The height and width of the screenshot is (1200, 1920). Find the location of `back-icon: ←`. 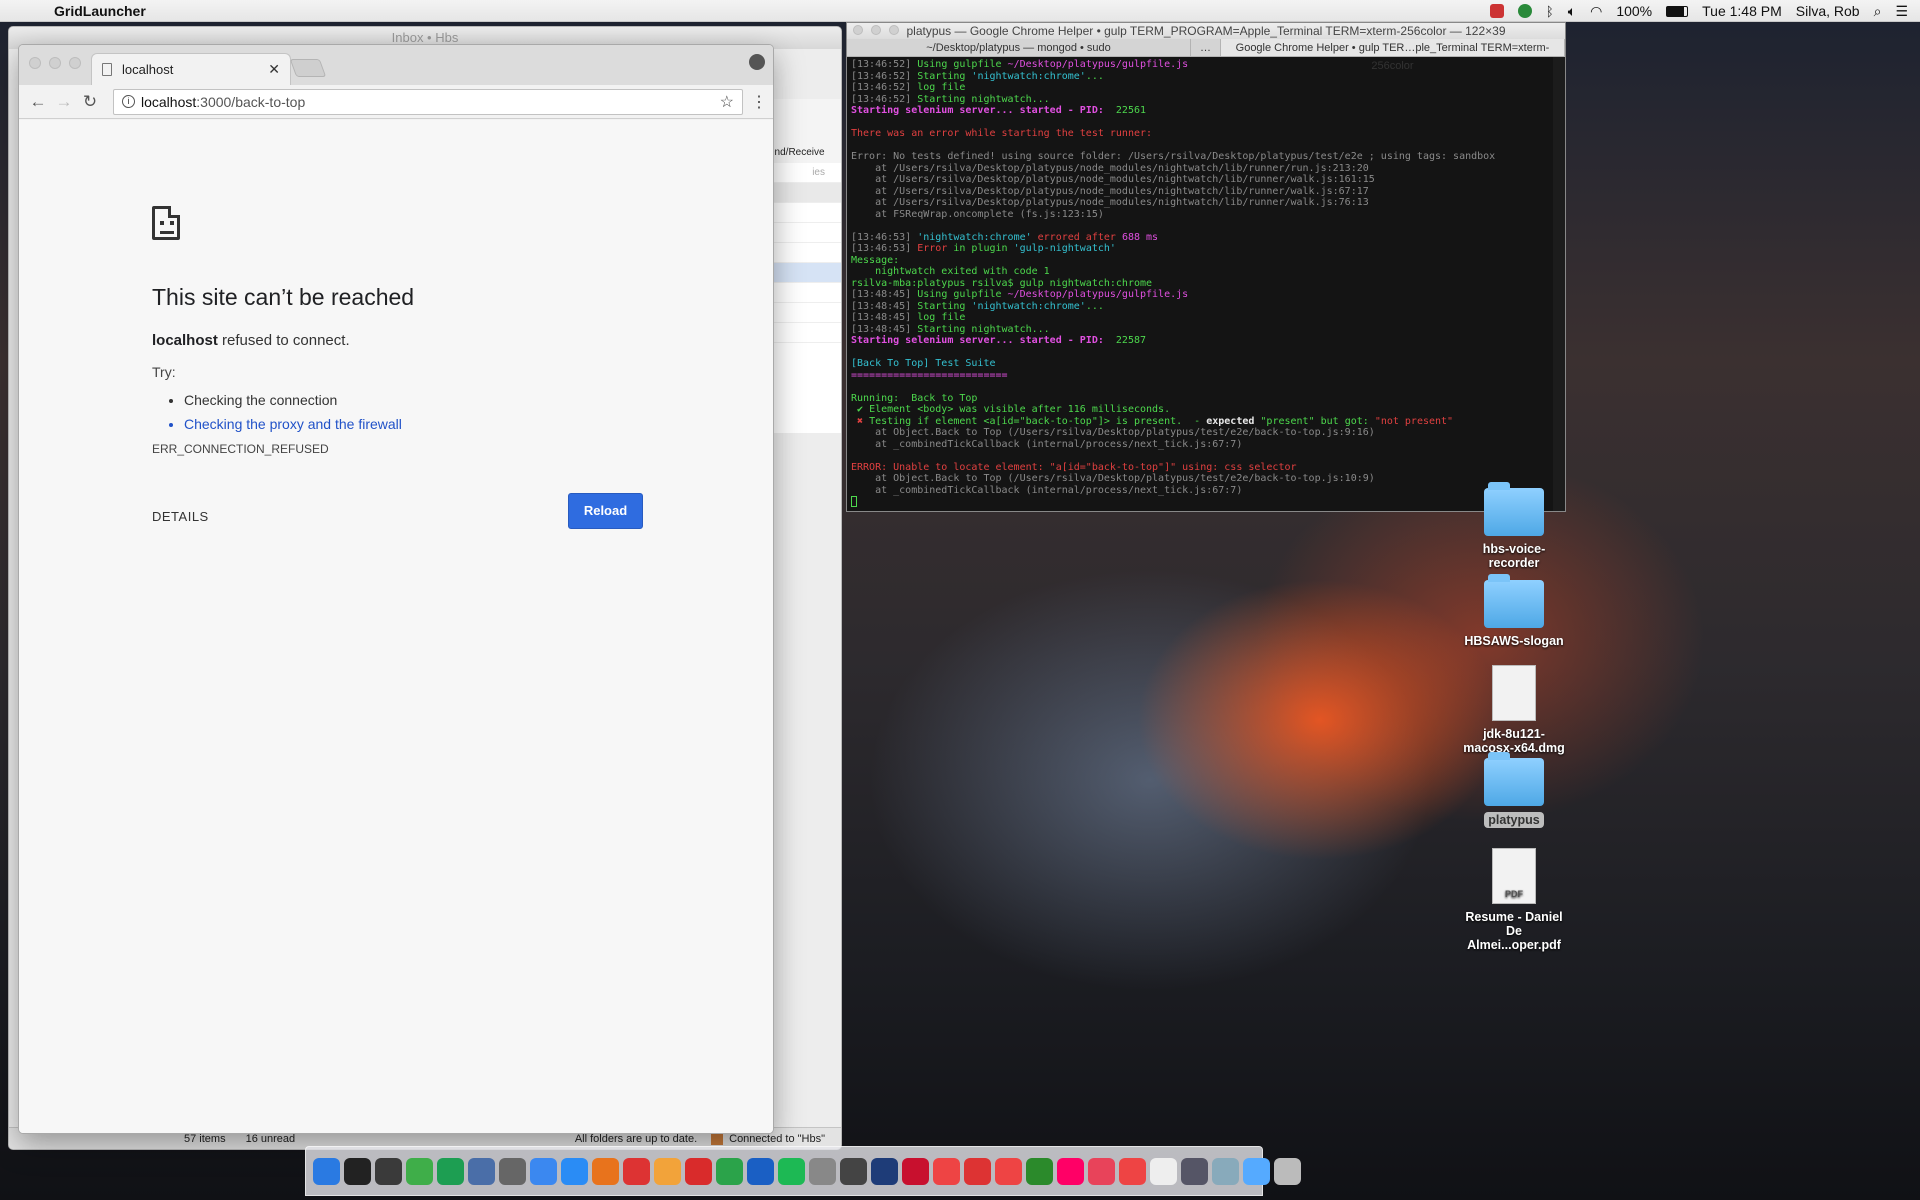

back-icon: ← is located at coordinates (38, 102).